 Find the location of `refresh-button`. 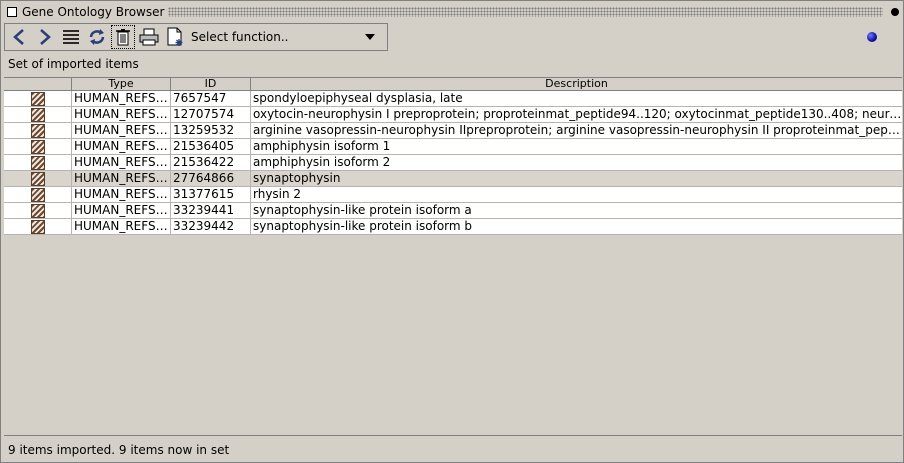

refresh-button is located at coordinates (97, 37).